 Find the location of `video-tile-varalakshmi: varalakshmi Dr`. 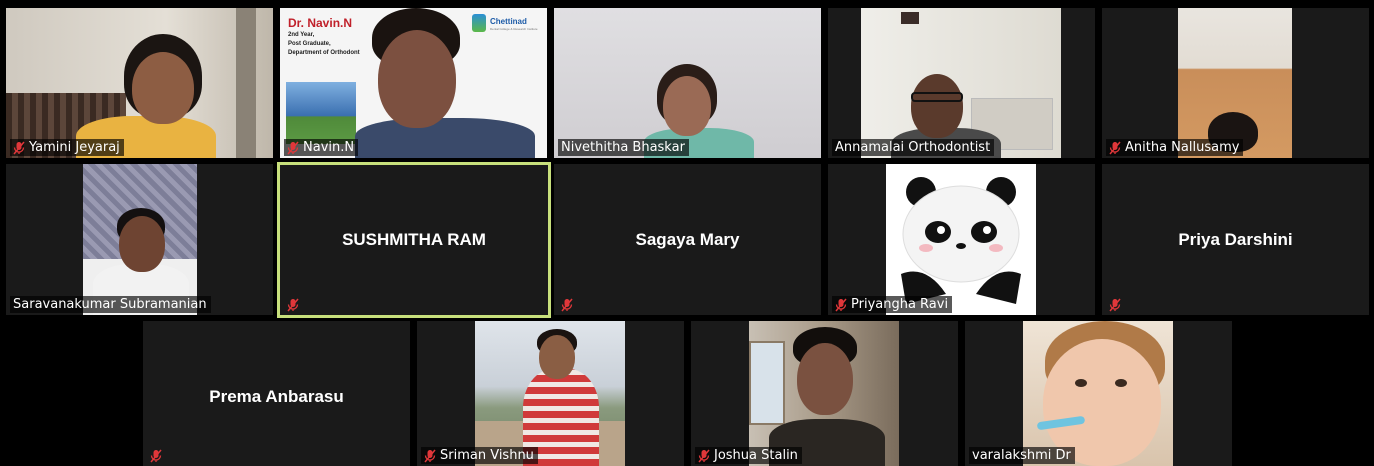

video-tile-varalakshmi: varalakshmi Dr is located at coordinates (1098, 393).